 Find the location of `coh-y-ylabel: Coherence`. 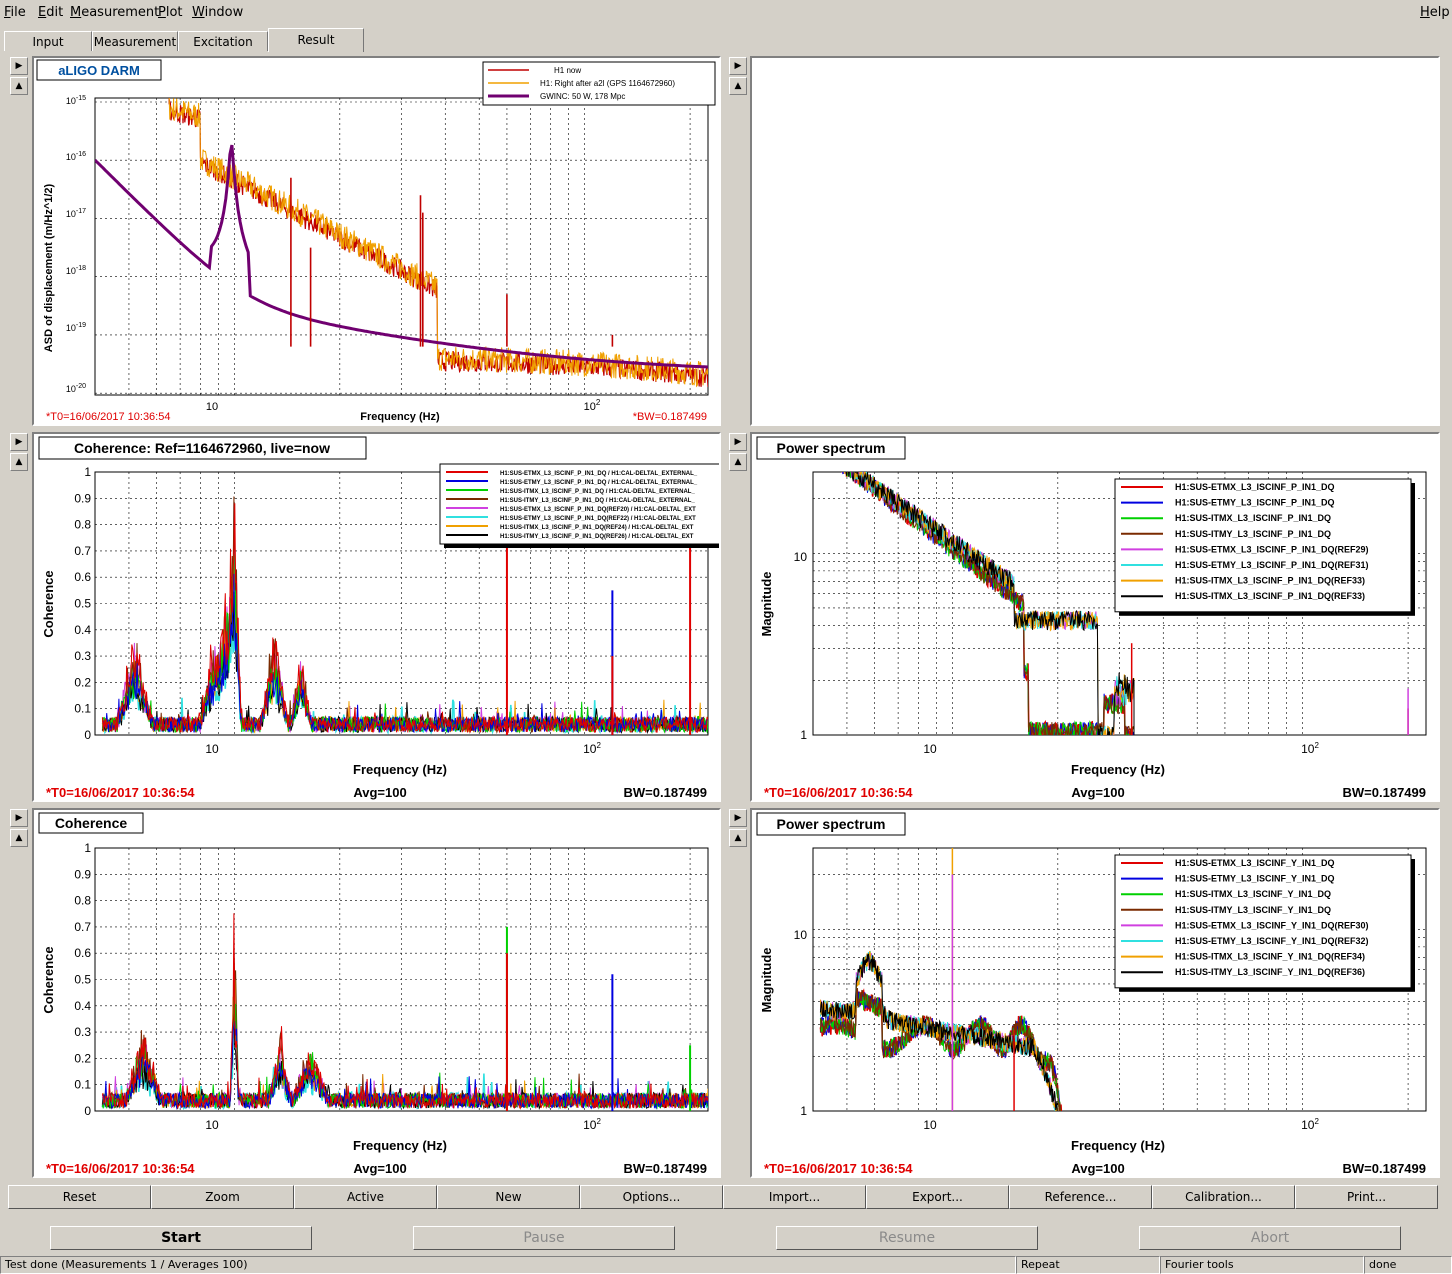

coh-y-ylabel: Coherence is located at coordinates (48, 979).